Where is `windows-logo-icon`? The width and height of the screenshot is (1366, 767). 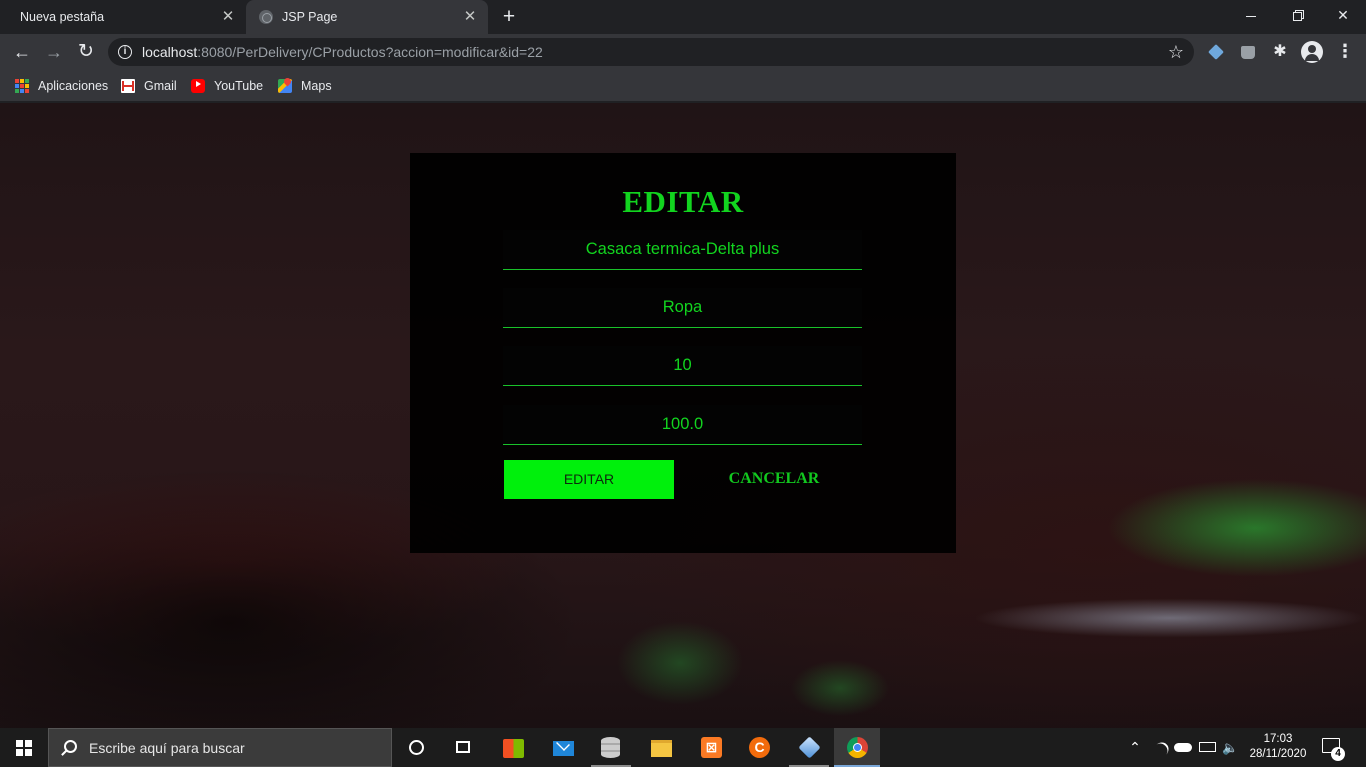
windows-logo-icon is located at coordinates (24, 748).